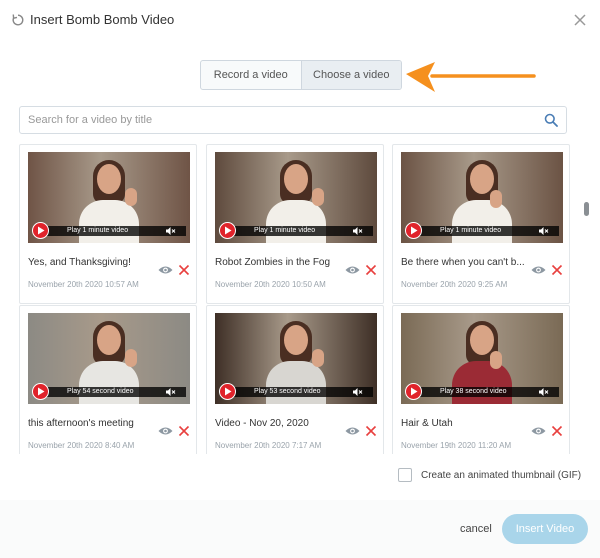 This screenshot has width=600, height=558. I want to click on video-thumbnail: Play 38 second video, so click(482, 358).